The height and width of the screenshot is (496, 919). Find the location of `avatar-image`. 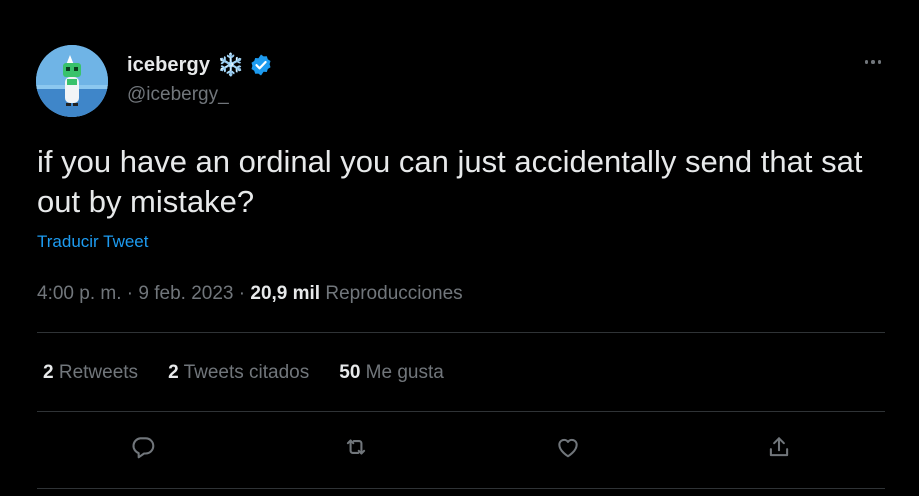

avatar-image is located at coordinates (72, 81).